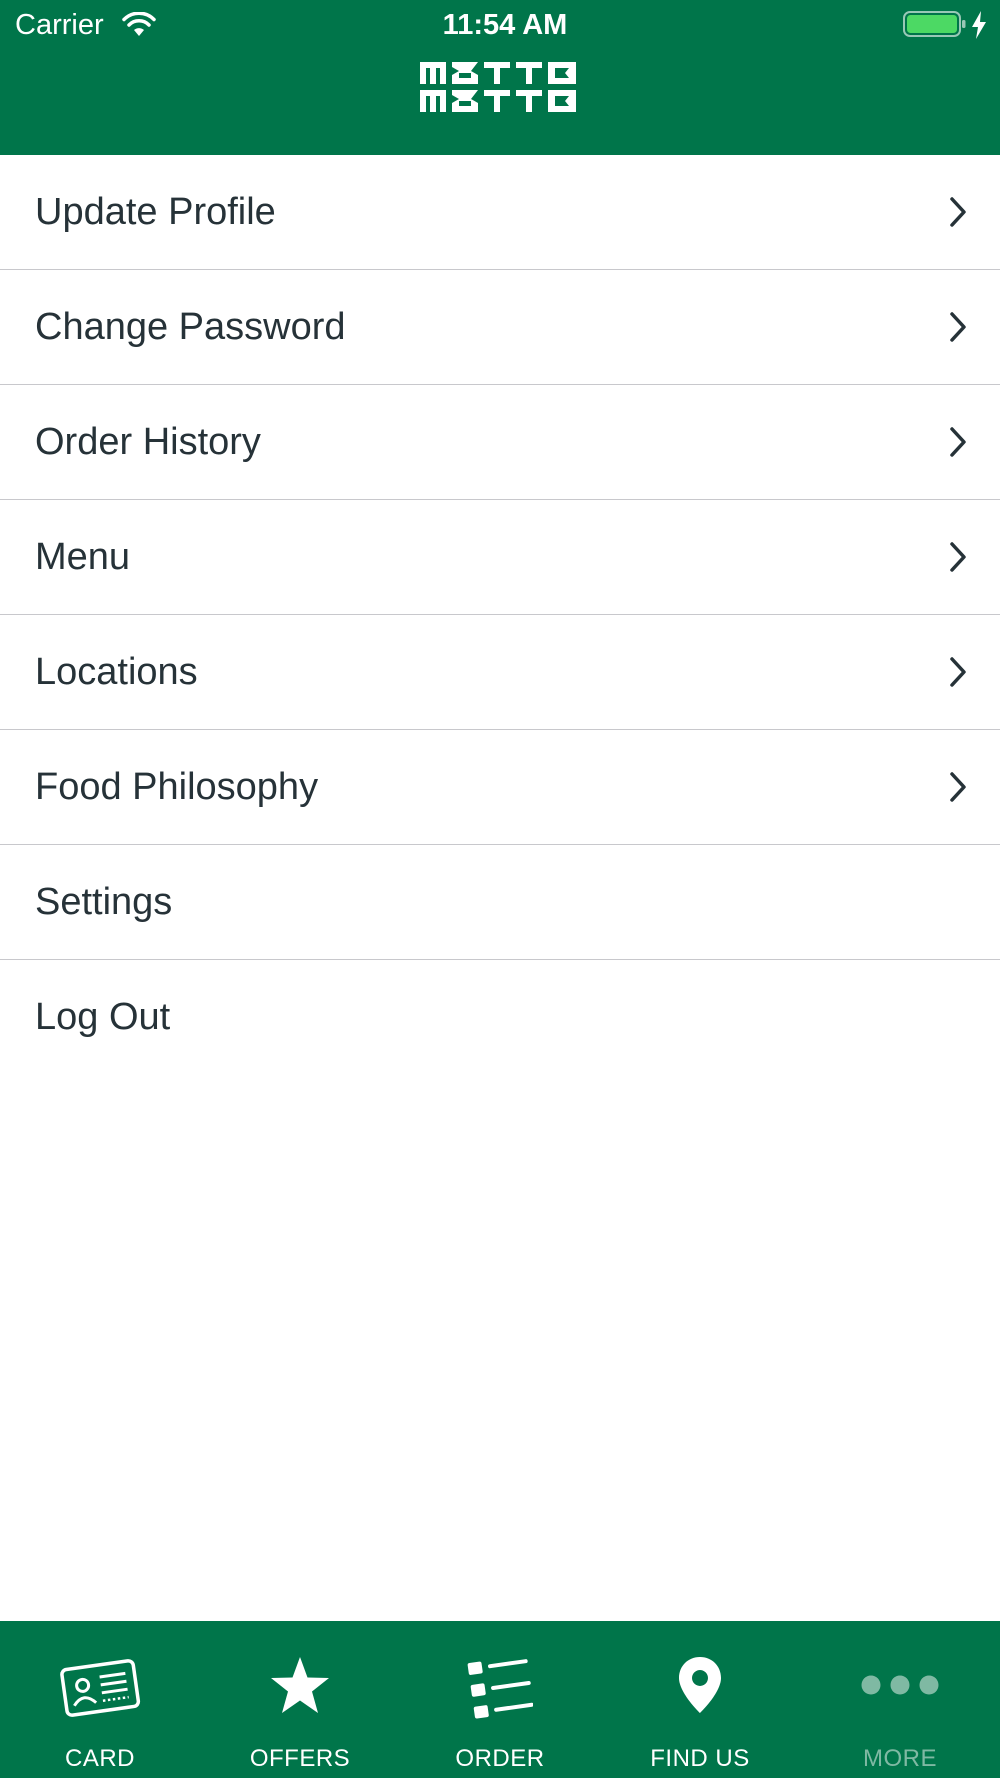  Describe the element at coordinates (700, 1685) in the screenshot. I see `location-pin-icon` at that location.